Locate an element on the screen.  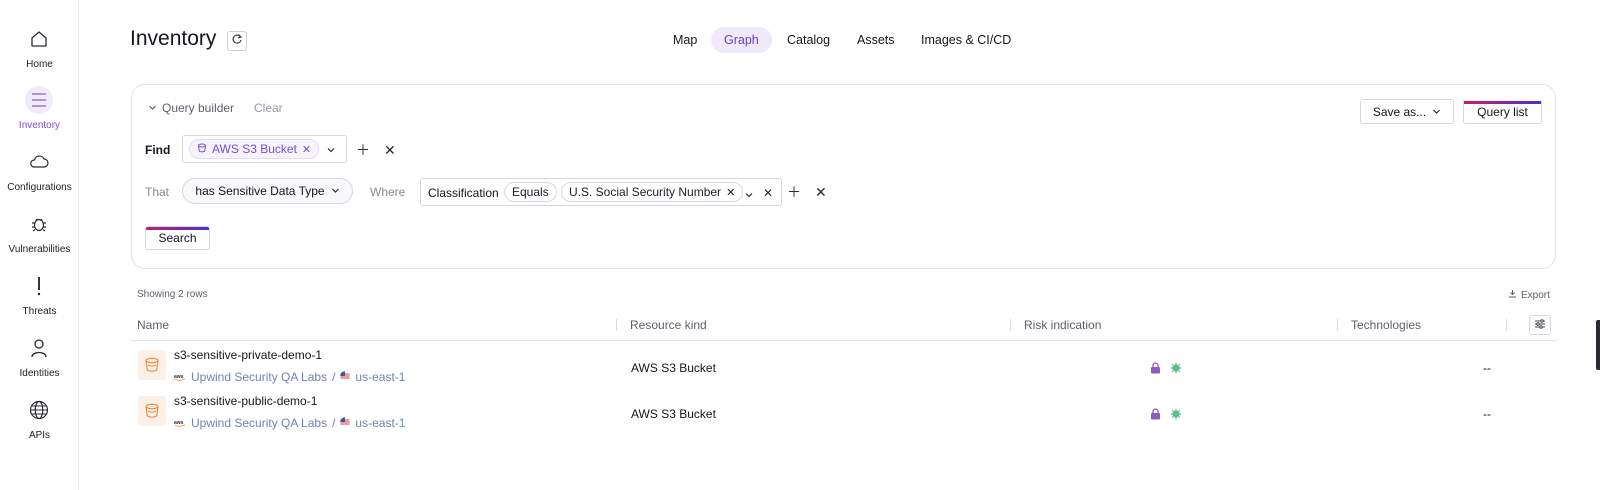
find-label: Find is located at coordinates (158, 150).